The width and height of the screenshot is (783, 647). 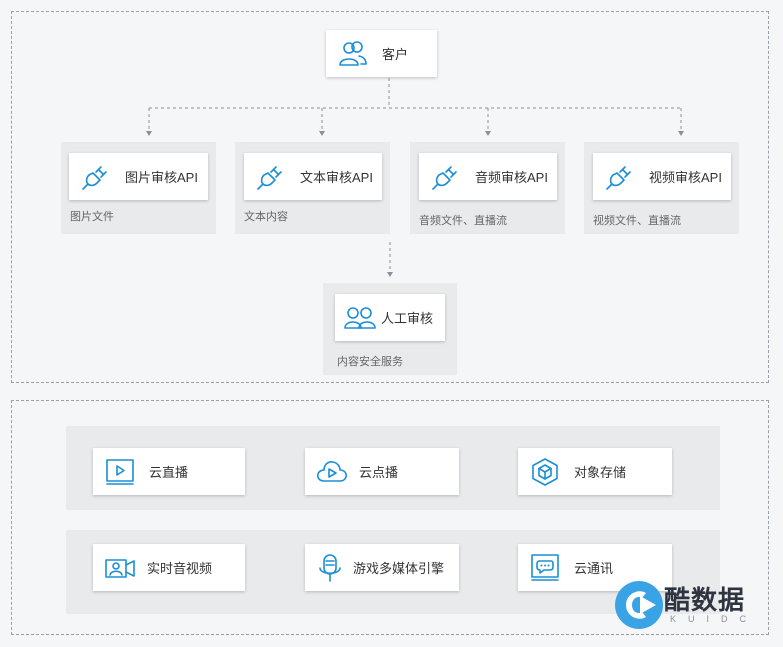 I want to click on video-camera-icon, so click(x=120, y=568).